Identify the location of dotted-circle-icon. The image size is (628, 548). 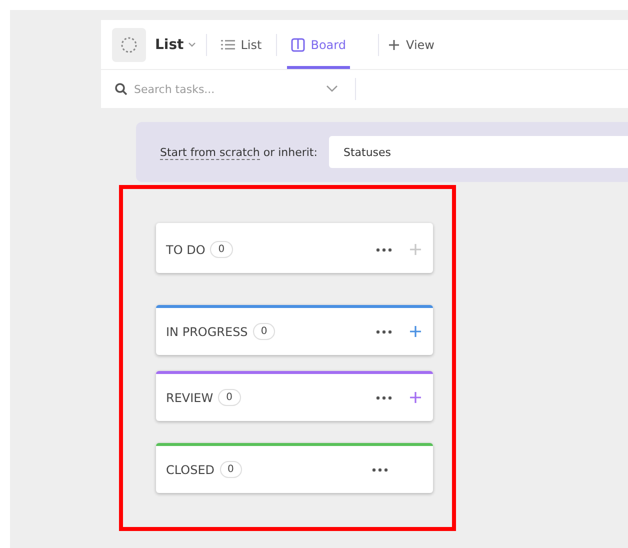
(129, 45).